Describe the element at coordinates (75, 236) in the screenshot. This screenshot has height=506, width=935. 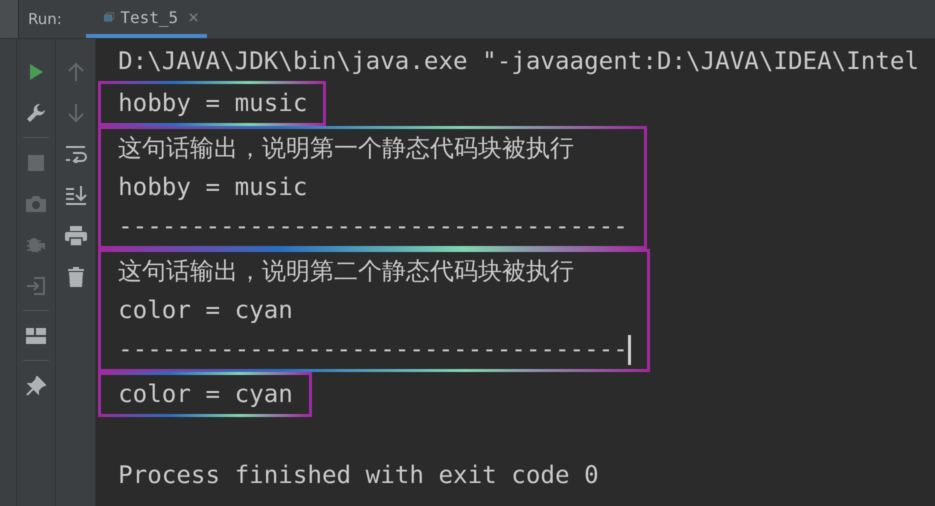
I see `print-icon` at that location.